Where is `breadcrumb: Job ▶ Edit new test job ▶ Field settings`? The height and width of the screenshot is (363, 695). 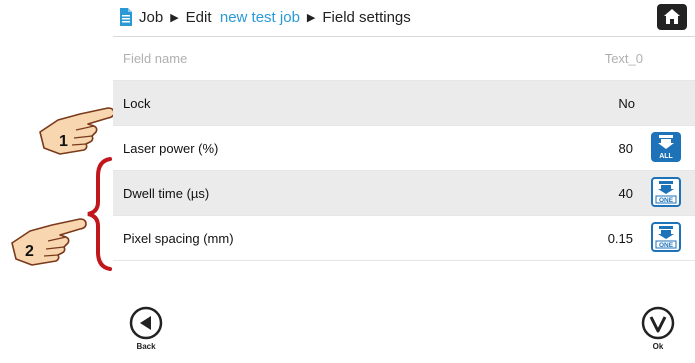
breadcrumb: Job ▶ Edit new test job ▶ Field settings is located at coordinates (275, 17).